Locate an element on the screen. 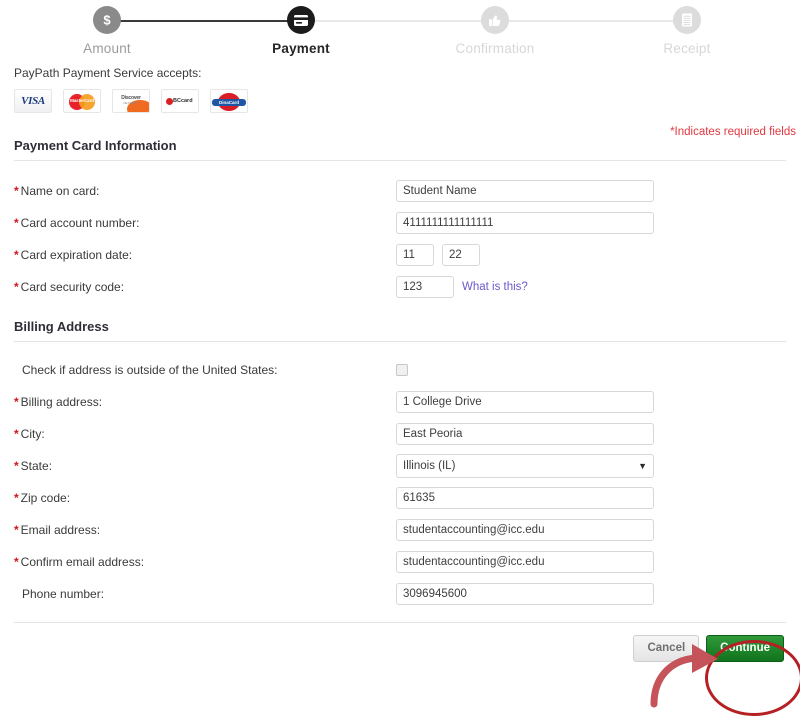 The height and width of the screenshot is (716, 800). card-security-code-input is located at coordinates (425, 287).